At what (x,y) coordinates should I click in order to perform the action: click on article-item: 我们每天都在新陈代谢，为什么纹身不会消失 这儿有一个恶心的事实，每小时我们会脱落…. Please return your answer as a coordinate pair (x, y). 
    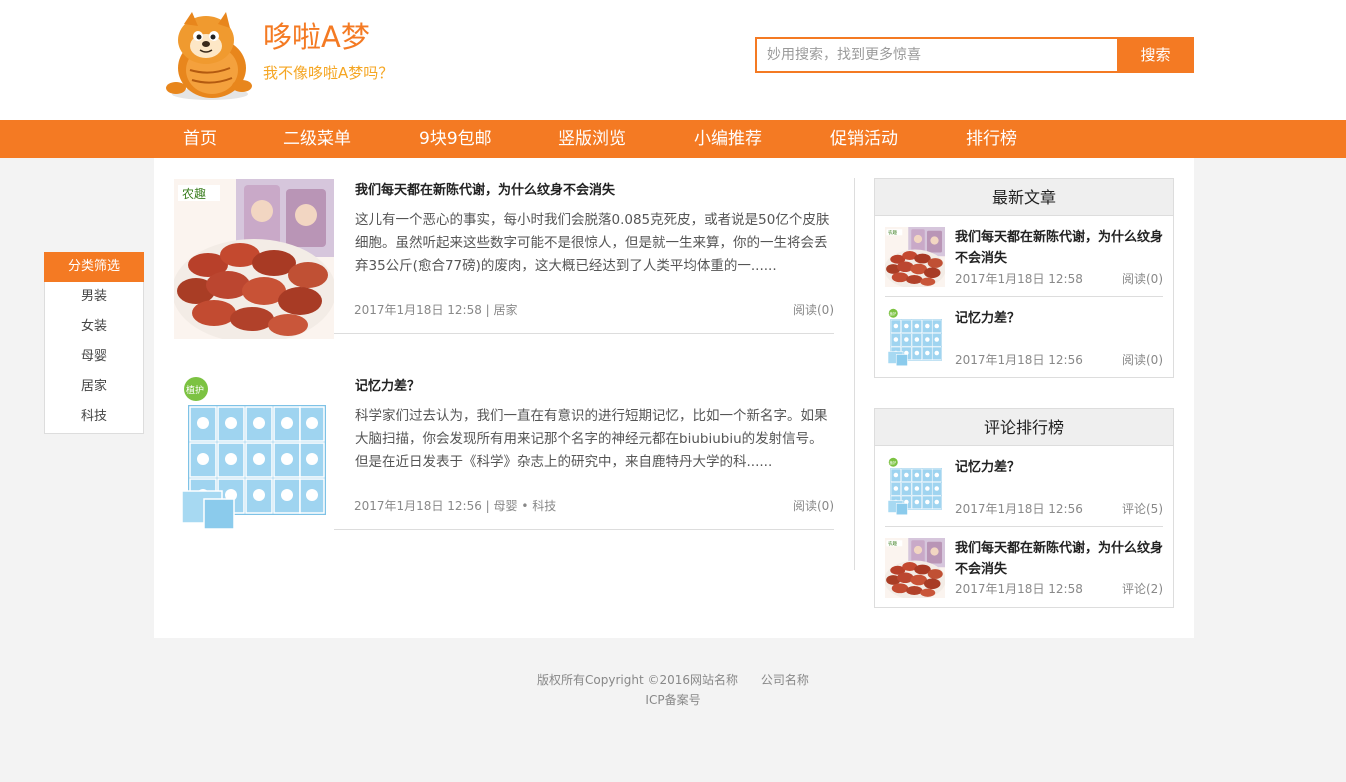
    Looking at the image, I should click on (504, 248).